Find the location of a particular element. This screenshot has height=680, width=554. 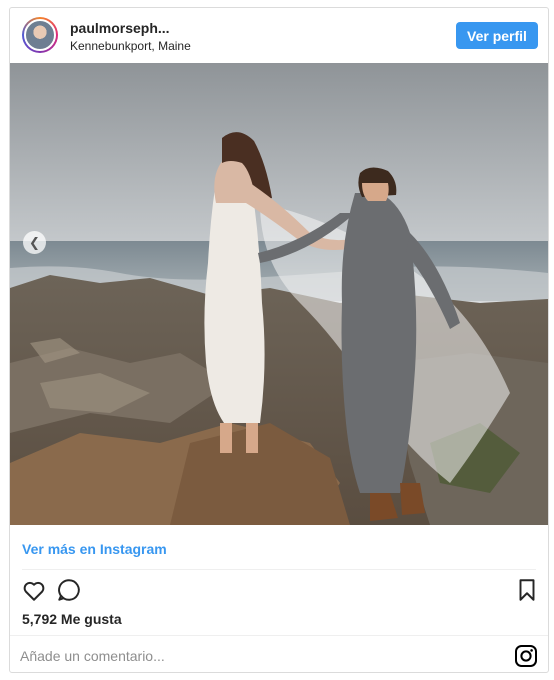

avatar is located at coordinates (40, 35).